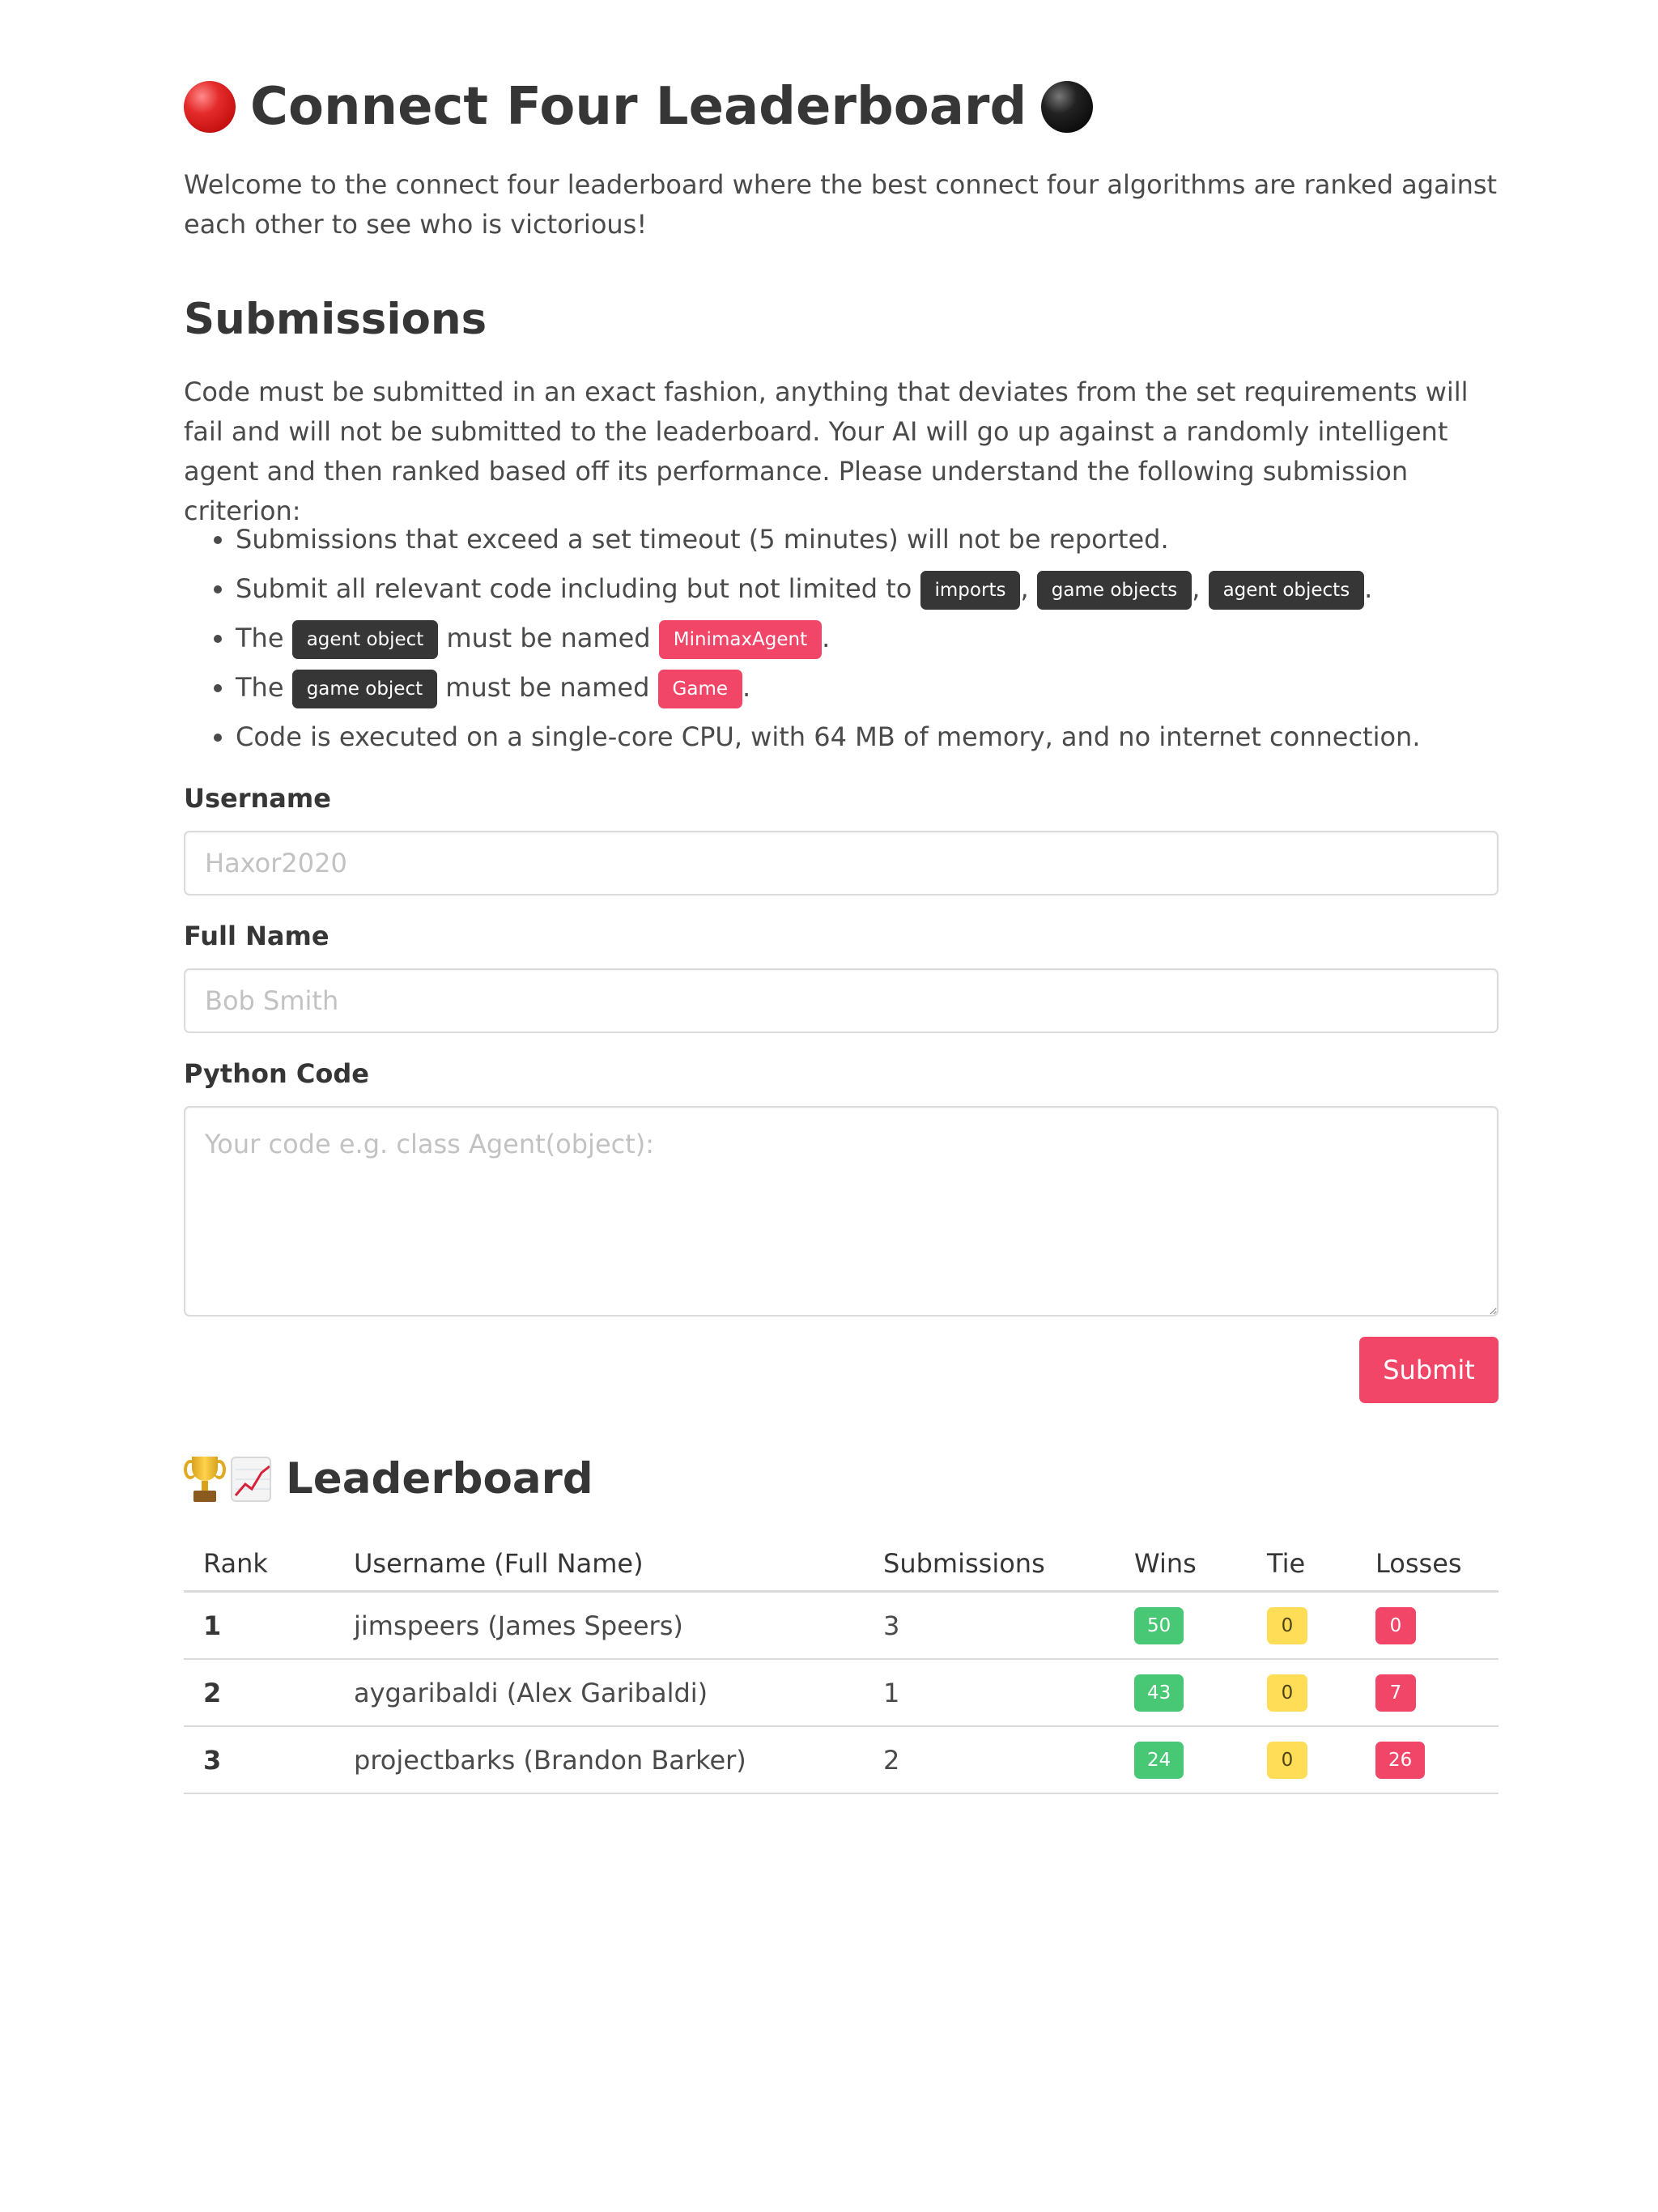 Image resolution: width=1658 pixels, height=2212 pixels. What do you see at coordinates (547, 687) in the screenshot?
I see `criteria-item-game-middle: must be named` at bounding box center [547, 687].